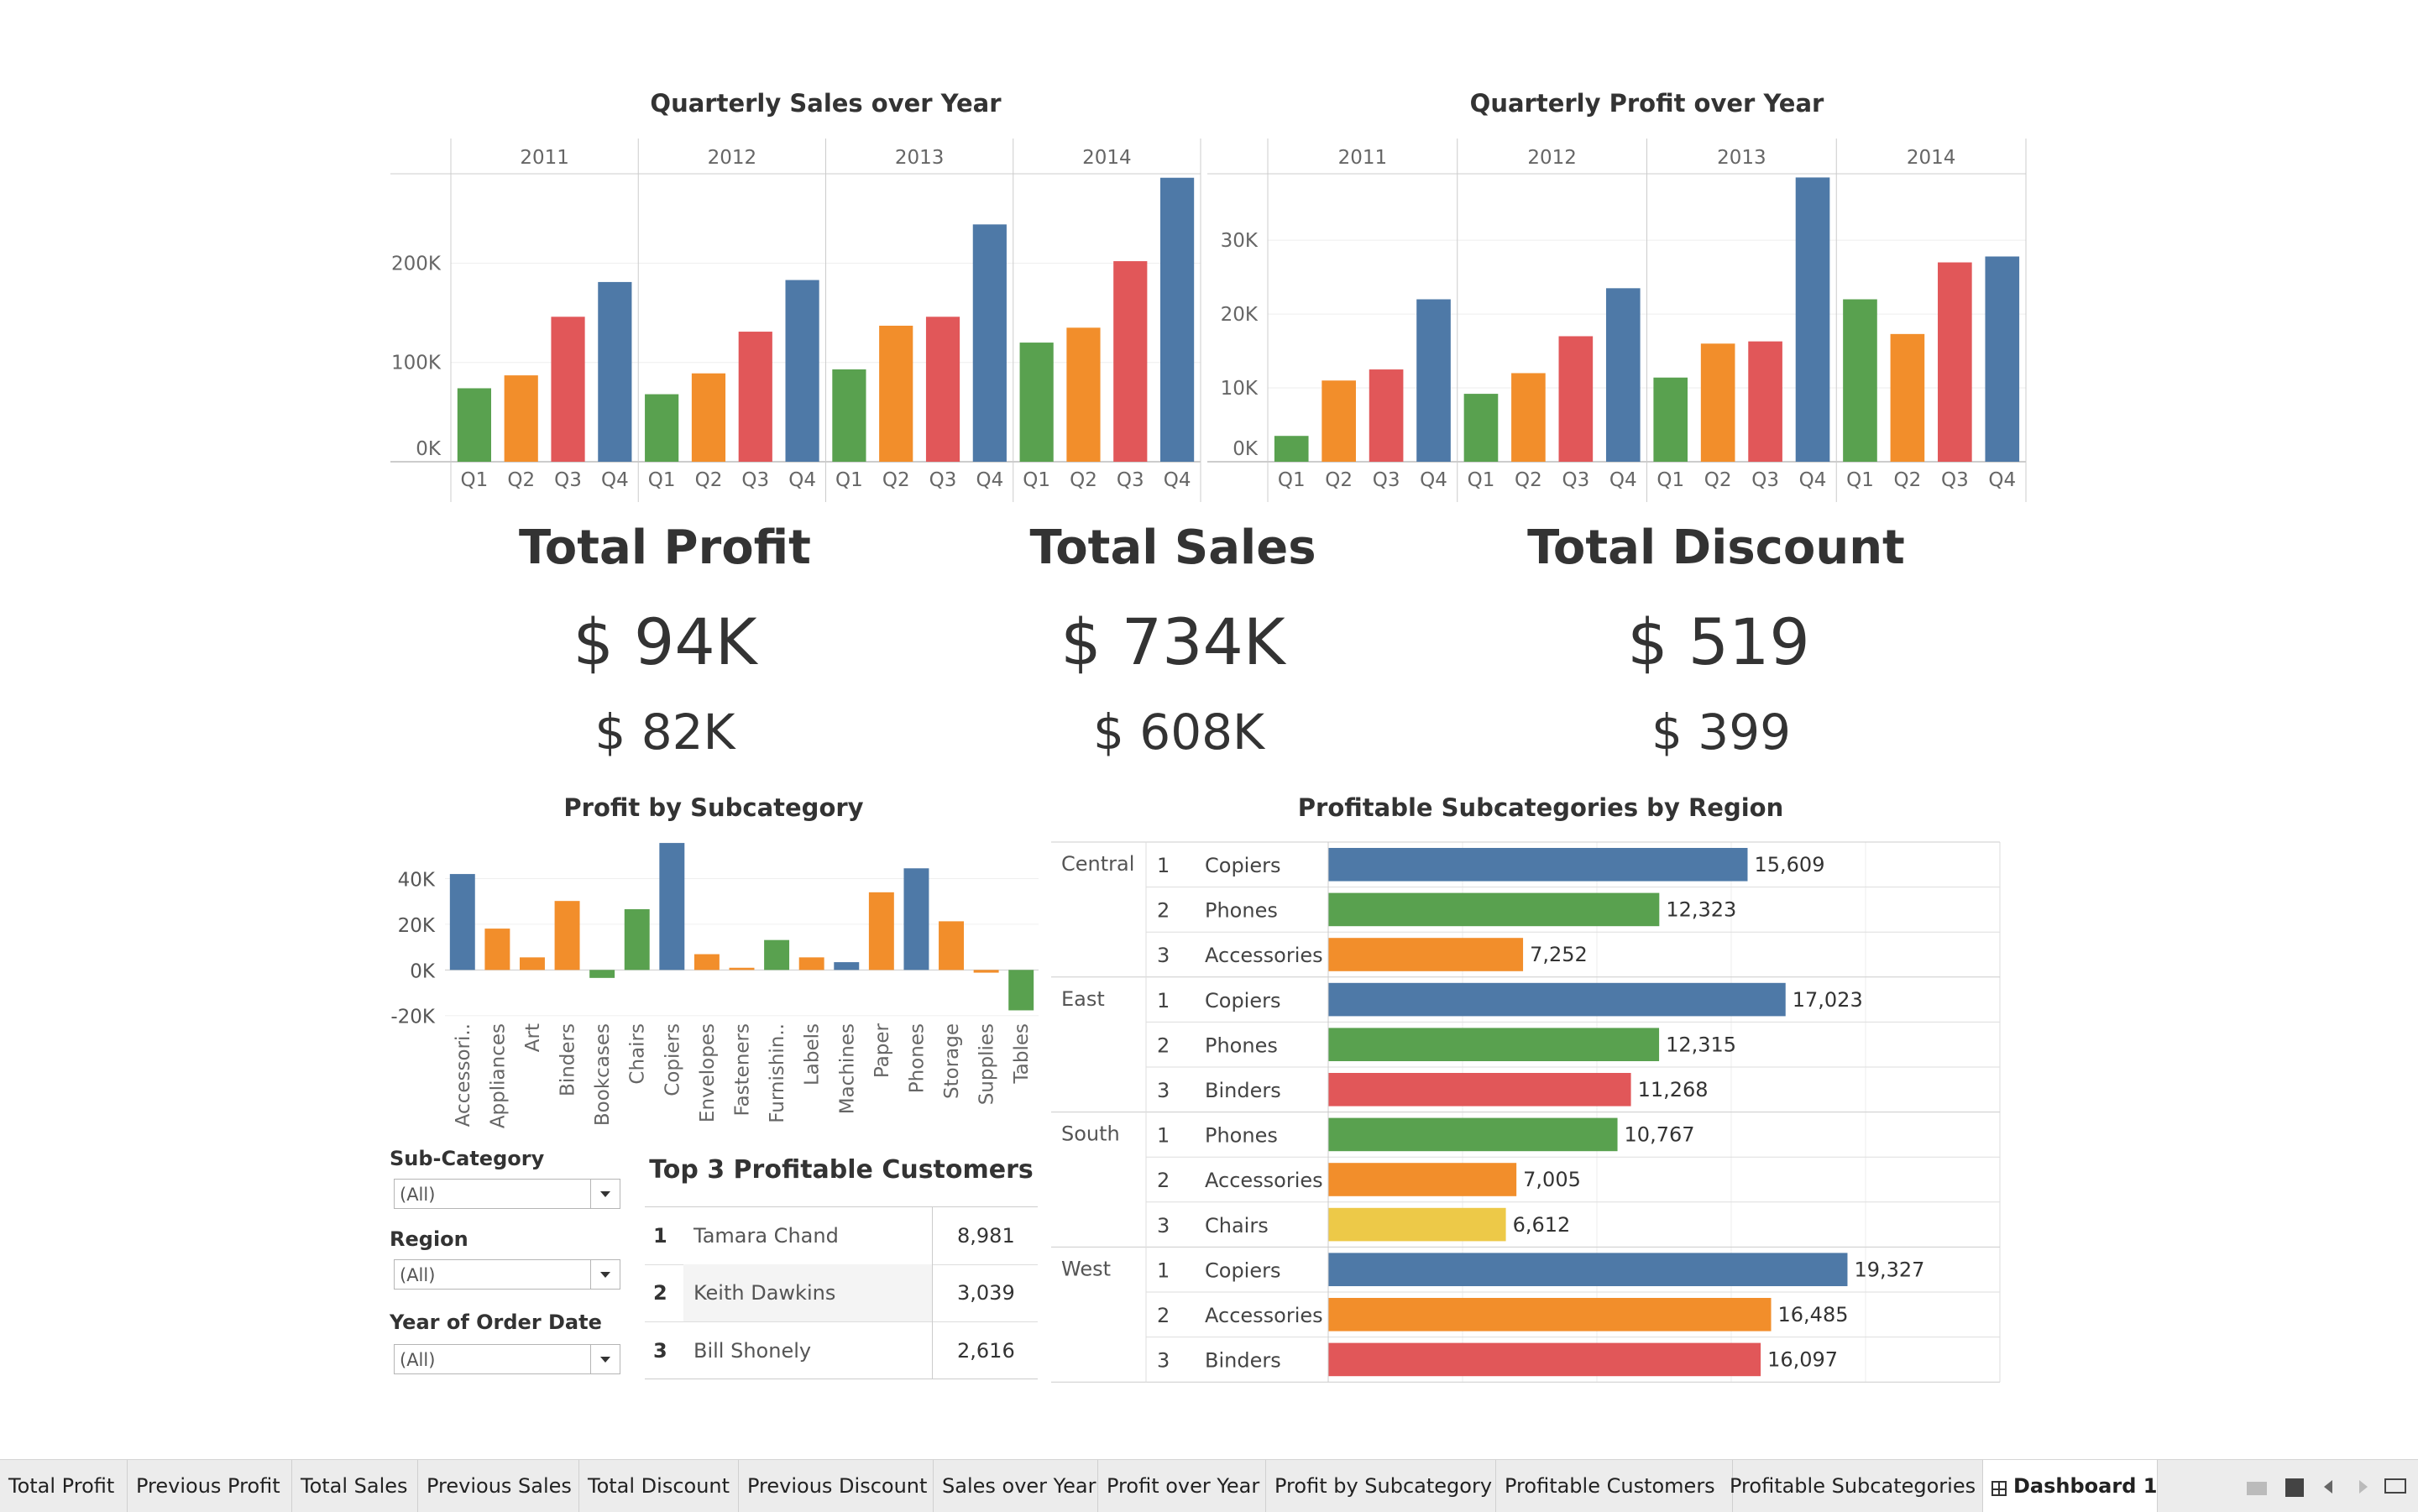 Image resolution: width=2418 pixels, height=1512 pixels. I want to click on bar-2011-Q1, so click(1291, 449).